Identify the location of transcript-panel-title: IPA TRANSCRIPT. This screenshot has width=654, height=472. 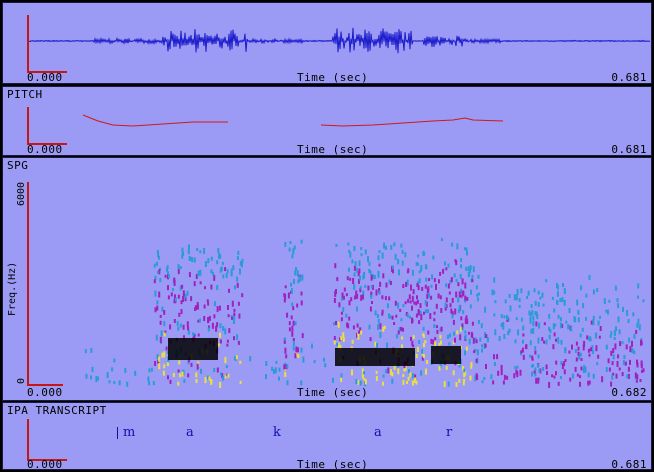
(57, 410).